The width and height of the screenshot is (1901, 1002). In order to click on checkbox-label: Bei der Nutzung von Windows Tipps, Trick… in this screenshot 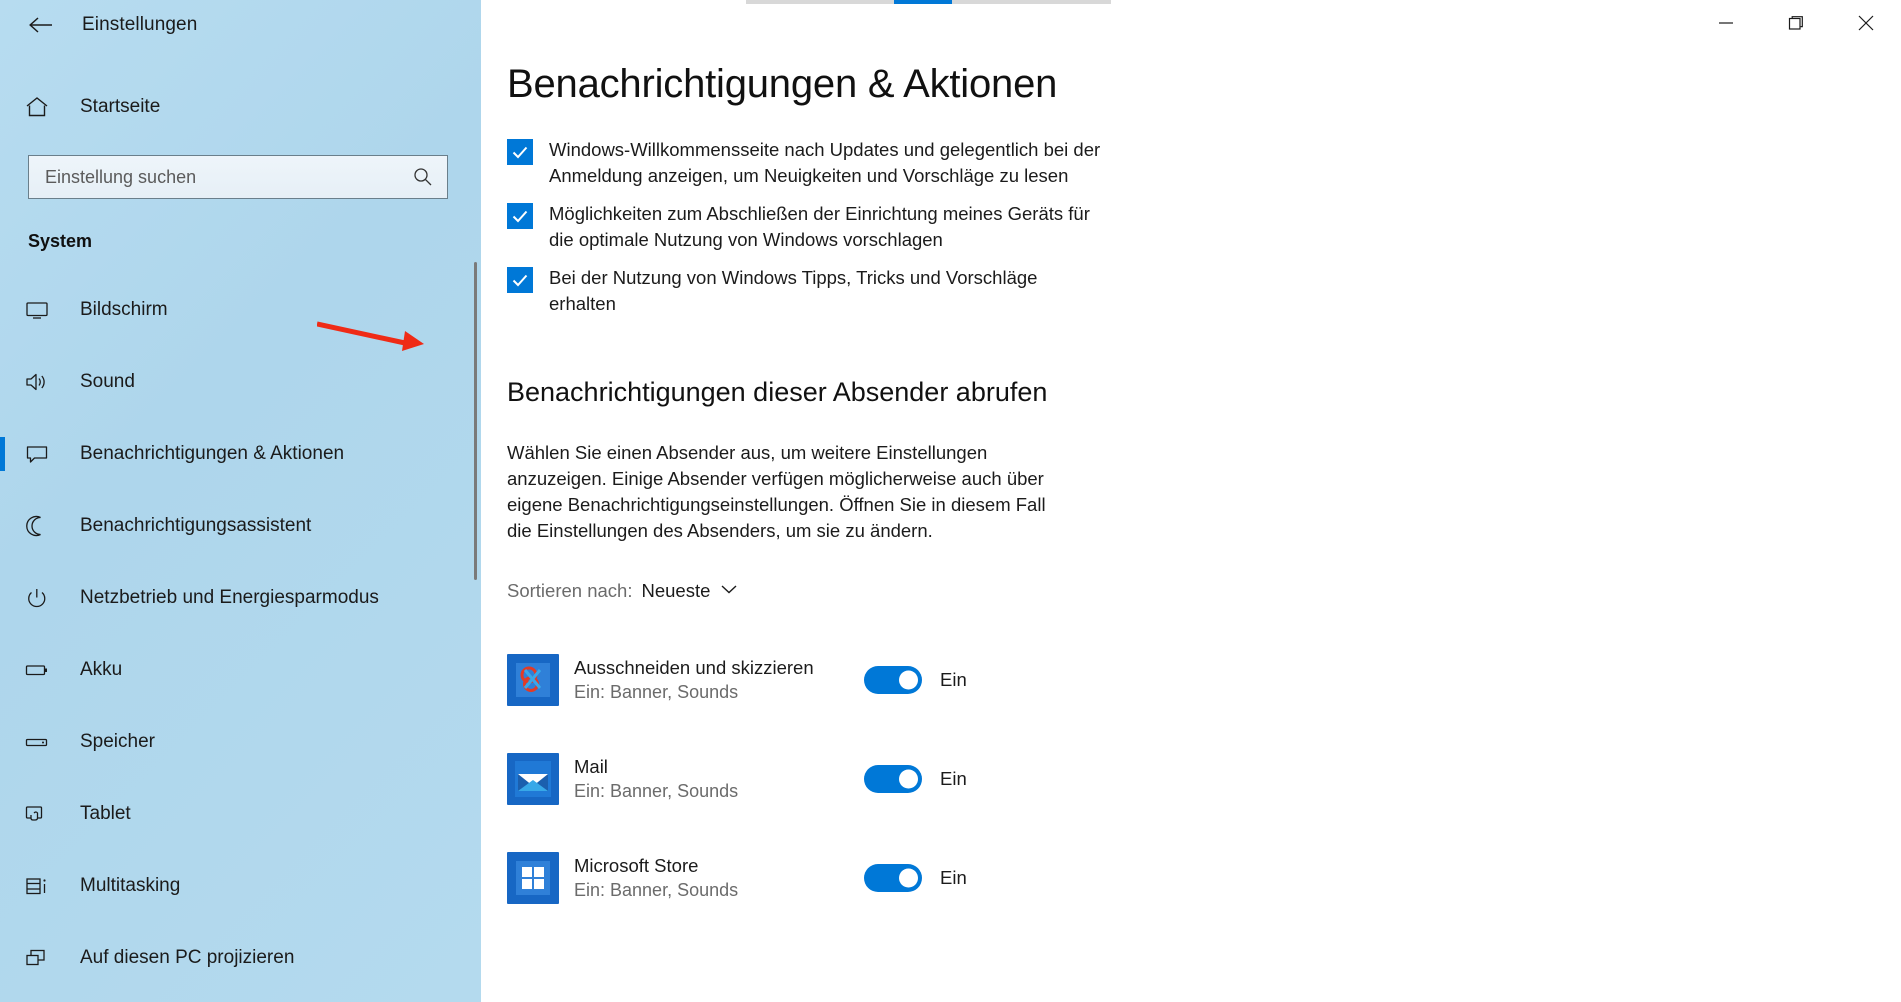, I will do `click(793, 290)`.